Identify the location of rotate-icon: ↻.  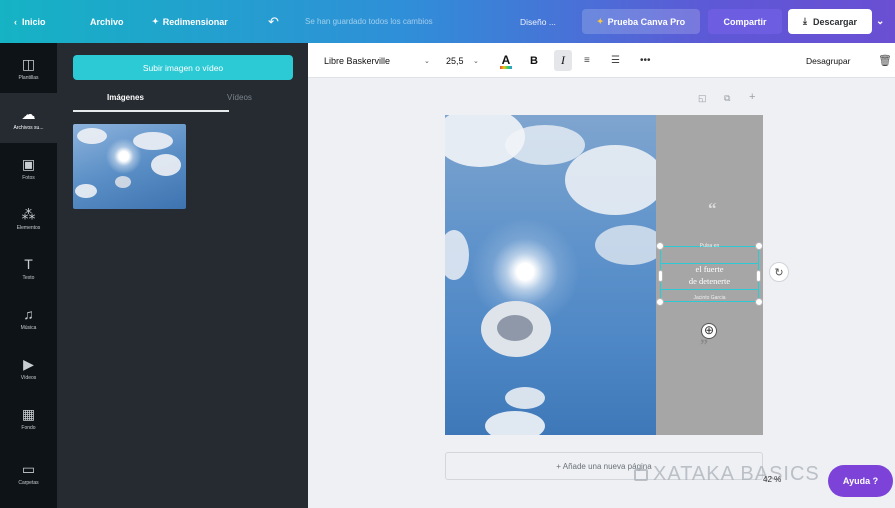
(779, 272).